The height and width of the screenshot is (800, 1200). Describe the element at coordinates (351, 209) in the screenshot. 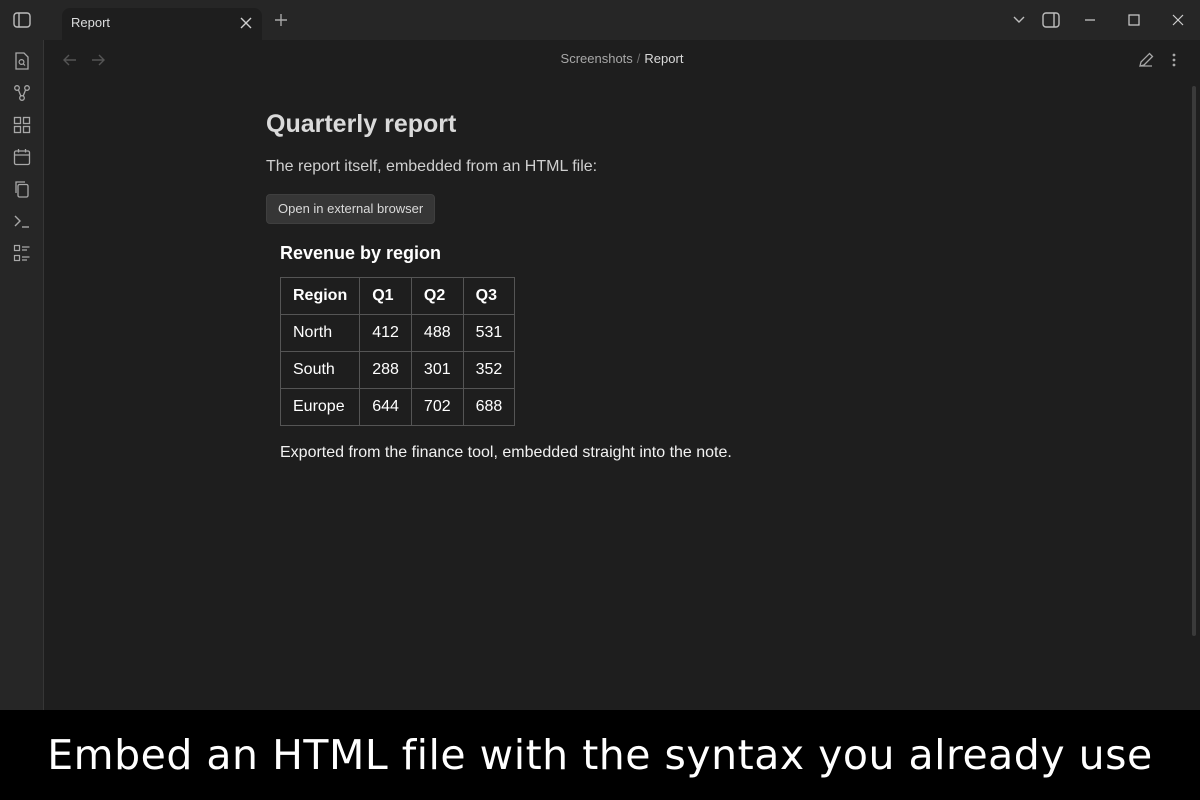

I see `open-in-external-browser-button: Open in external browser` at that location.